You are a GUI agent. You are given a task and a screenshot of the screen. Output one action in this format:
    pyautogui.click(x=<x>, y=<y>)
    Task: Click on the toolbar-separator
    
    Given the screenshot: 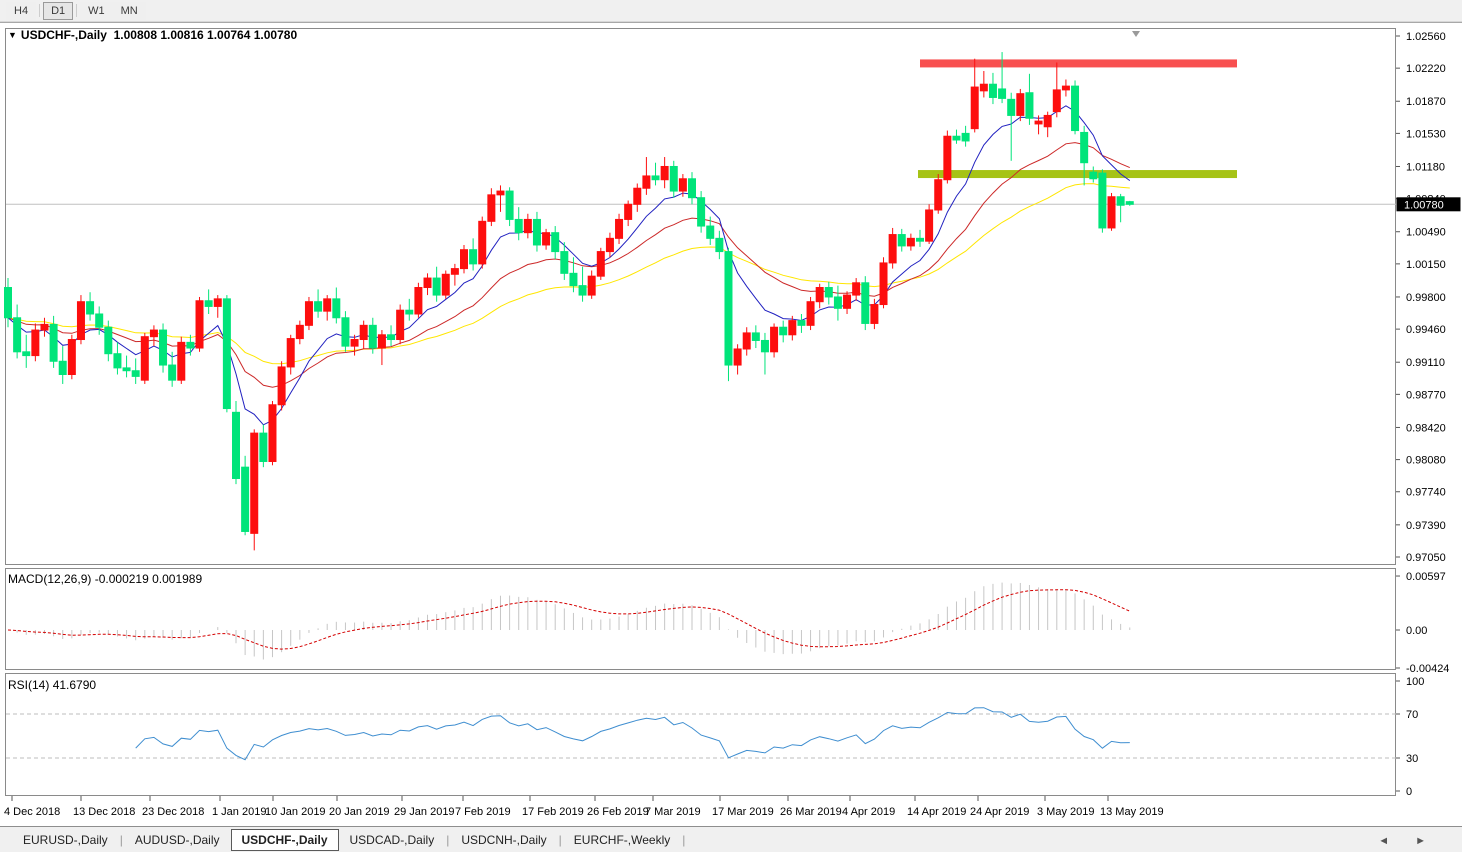 What is the action you would take?
    pyautogui.click(x=77, y=10)
    